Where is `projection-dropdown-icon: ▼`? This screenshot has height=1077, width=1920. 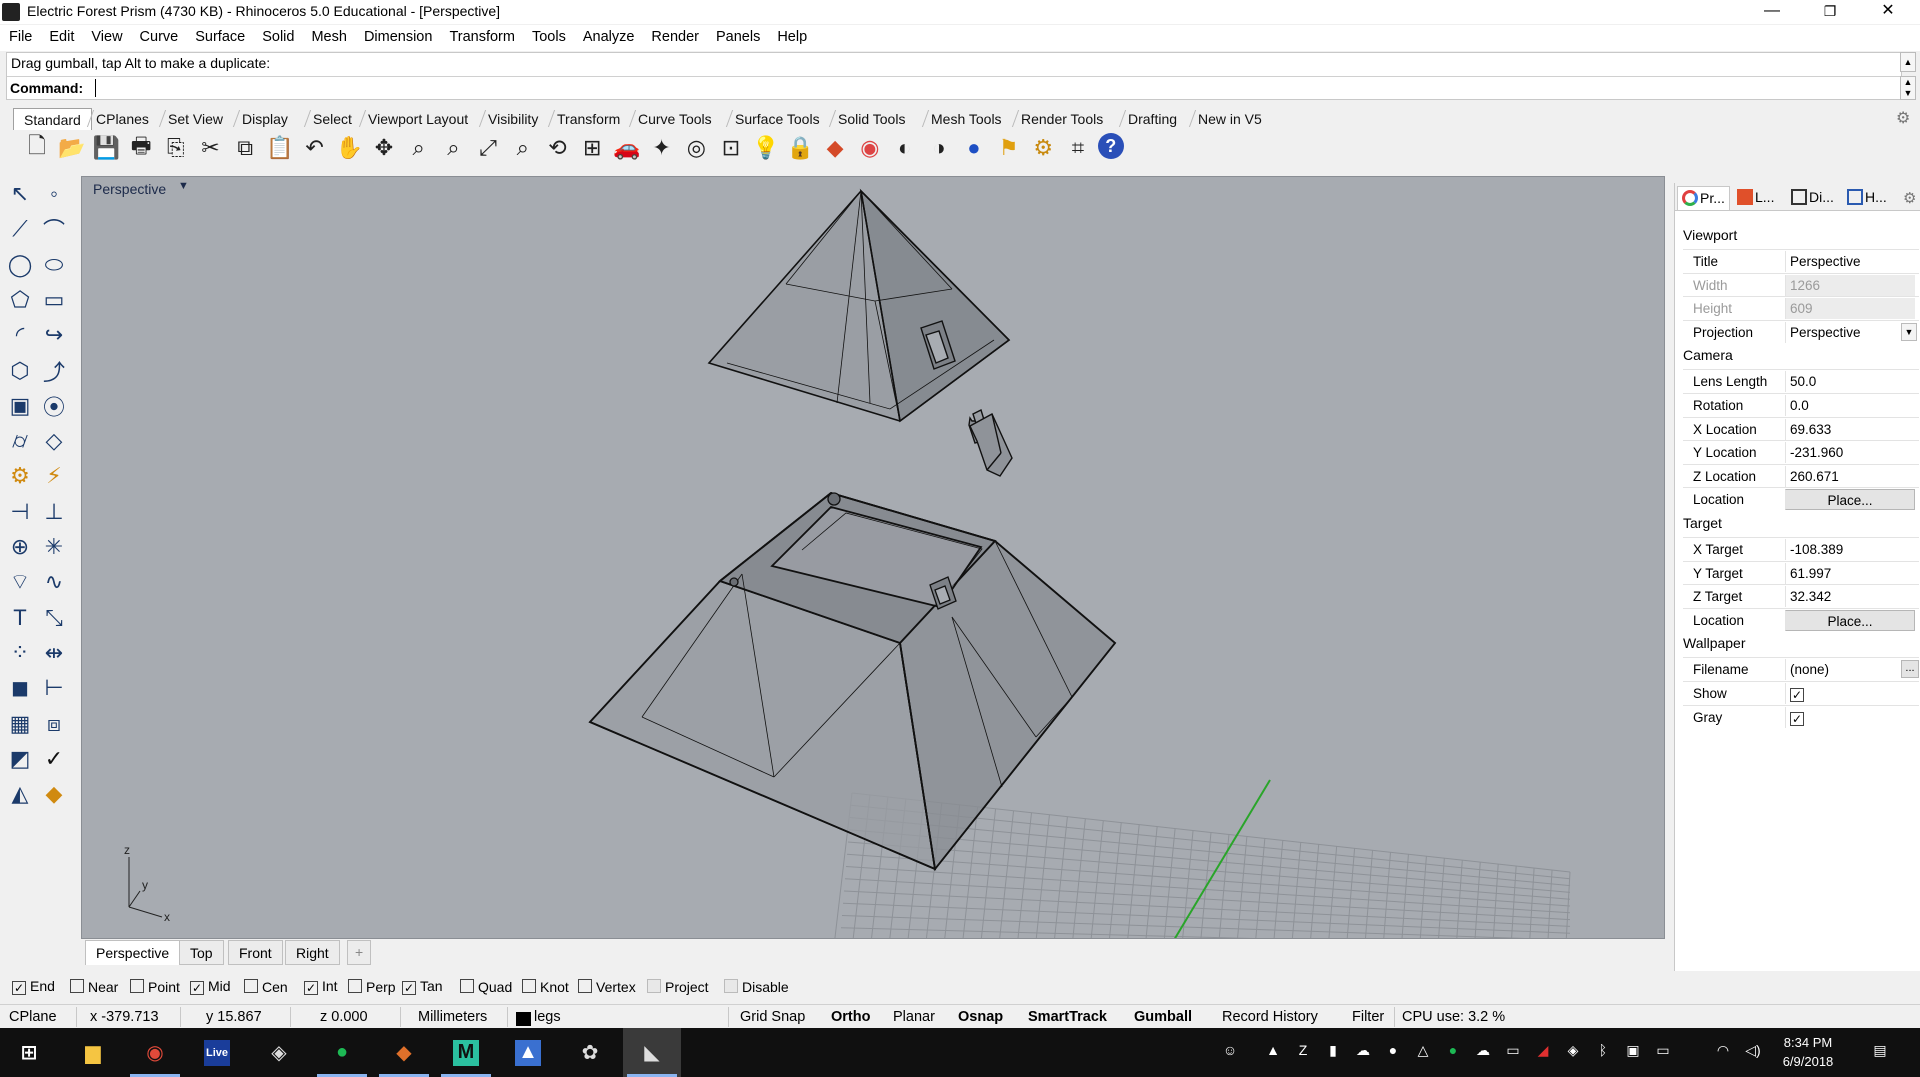 projection-dropdown-icon: ▼ is located at coordinates (1909, 331).